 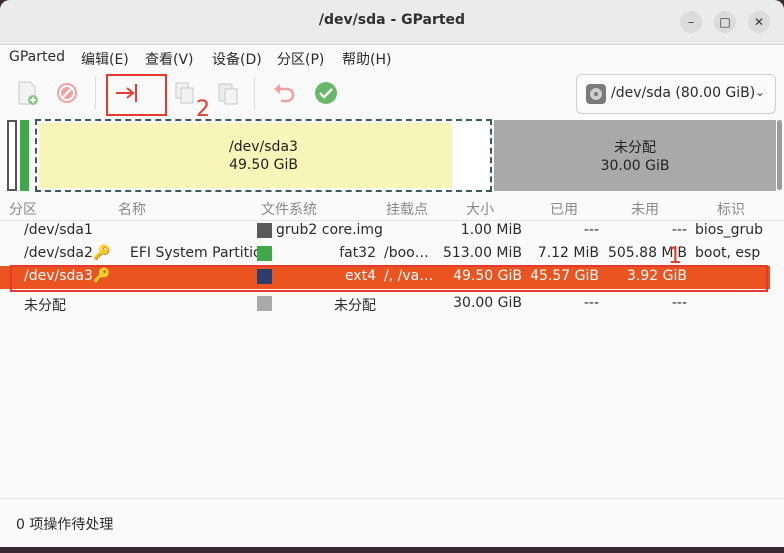 I want to click on paste-icon, so click(x=228, y=94).